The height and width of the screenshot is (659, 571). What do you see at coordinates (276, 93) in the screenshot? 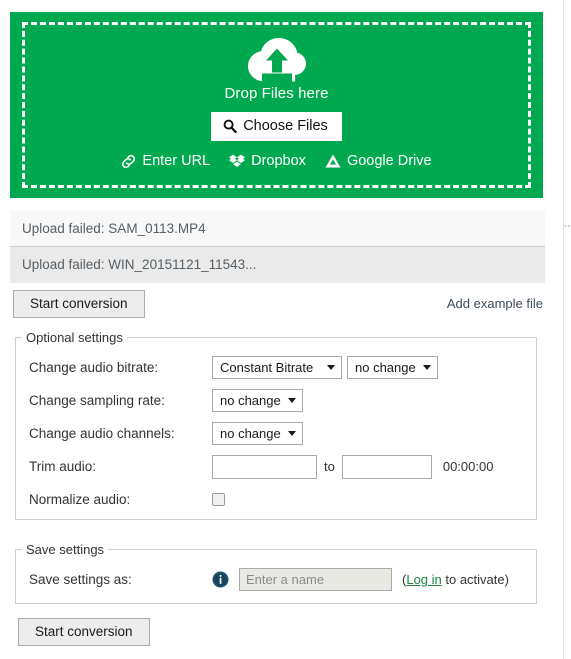
I see `drop-files-label: Drop Files here` at bounding box center [276, 93].